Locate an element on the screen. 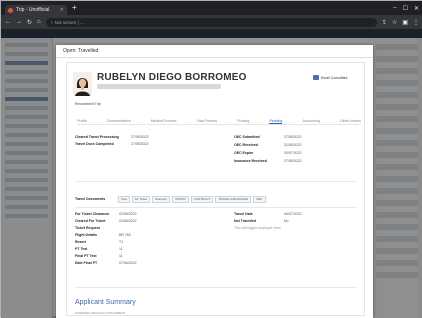 The image size is (422, 318). tab-medical-process: Medical Process is located at coordinates (164, 120).